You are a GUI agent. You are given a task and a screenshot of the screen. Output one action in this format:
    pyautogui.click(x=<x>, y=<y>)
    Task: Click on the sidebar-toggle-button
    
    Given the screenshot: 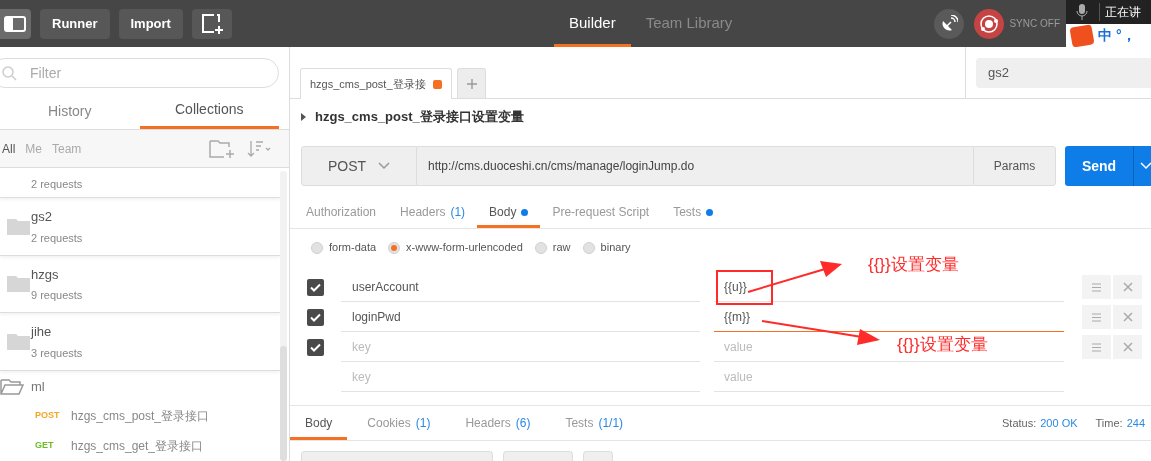 What is the action you would take?
    pyautogui.click(x=15, y=23)
    